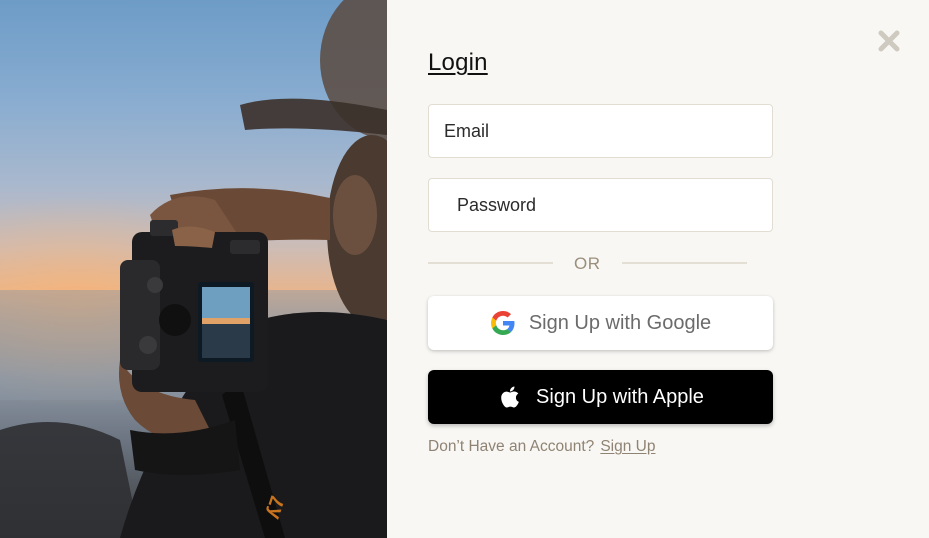 The height and width of the screenshot is (538, 929). What do you see at coordinates (620, 322) in the screenshot?
I see `google-button-label: Sign Up with Google` at bounding box center [620, 322].